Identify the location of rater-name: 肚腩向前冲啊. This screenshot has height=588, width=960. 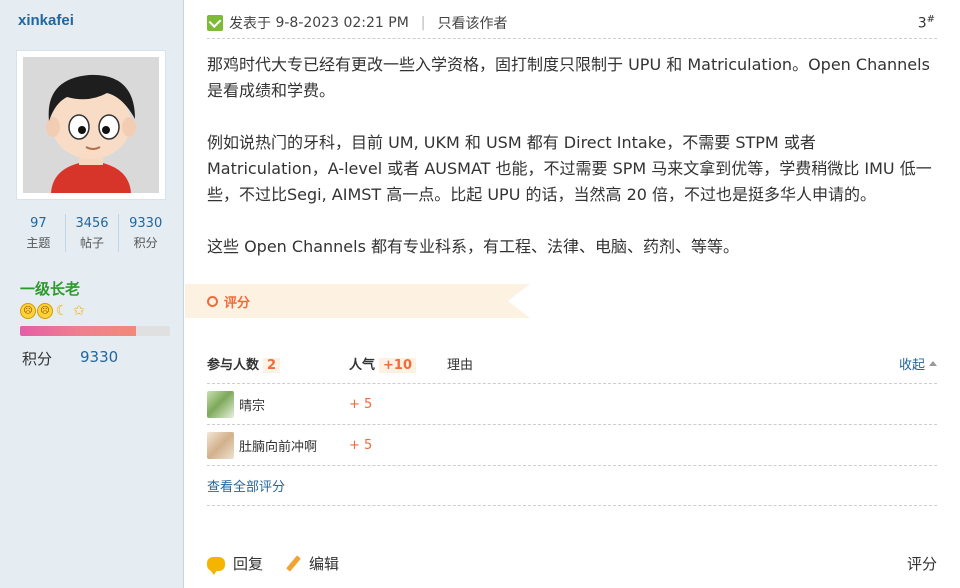
(278, 445).